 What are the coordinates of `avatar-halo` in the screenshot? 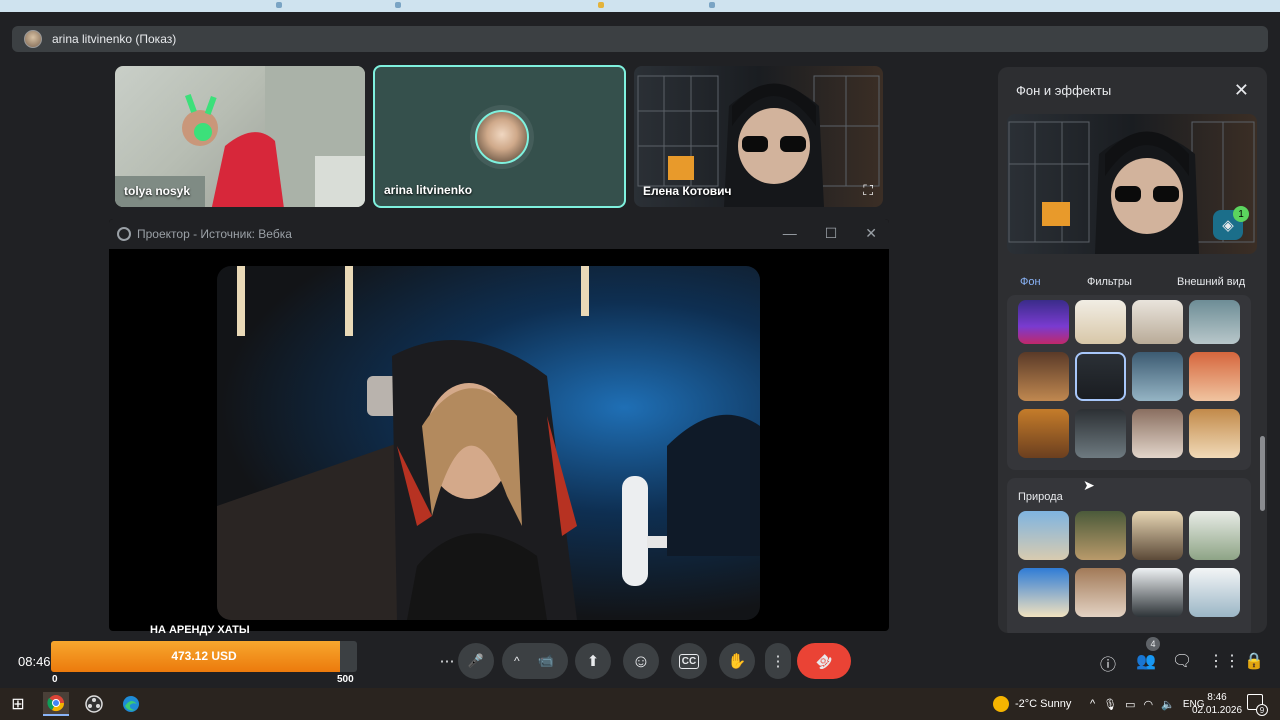 It's located at (502, 137).